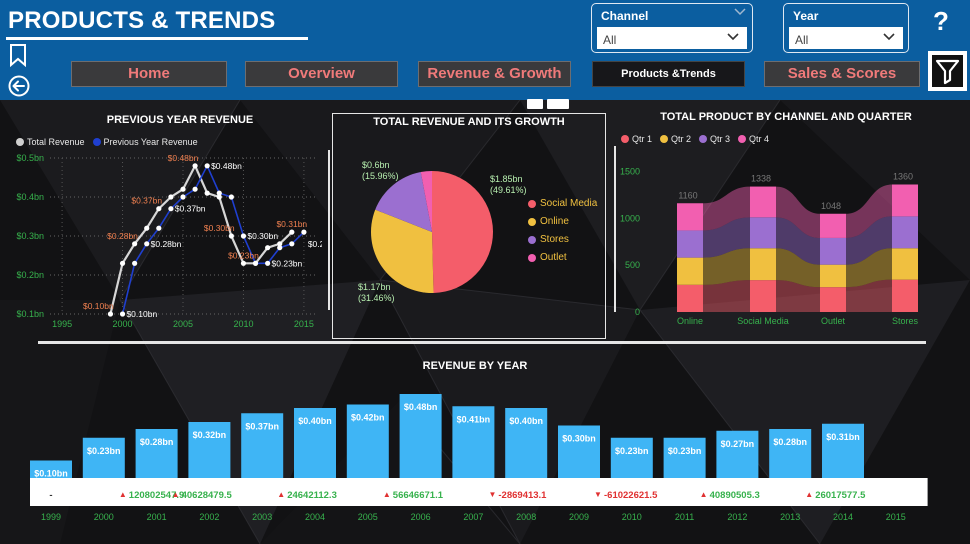 The width and height of the screenshot is (970, 544). I want to click on data-label: $0.37bn, so click(146, 201).